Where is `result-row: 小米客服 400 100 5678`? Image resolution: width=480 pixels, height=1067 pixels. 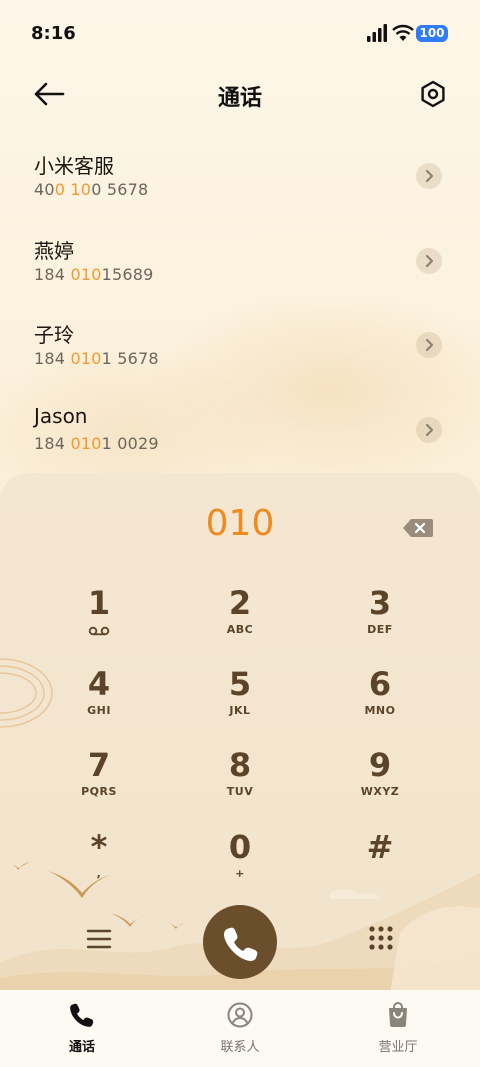 result-row: 小米客服 400 100 5678 is located at coordinates (240, 178).